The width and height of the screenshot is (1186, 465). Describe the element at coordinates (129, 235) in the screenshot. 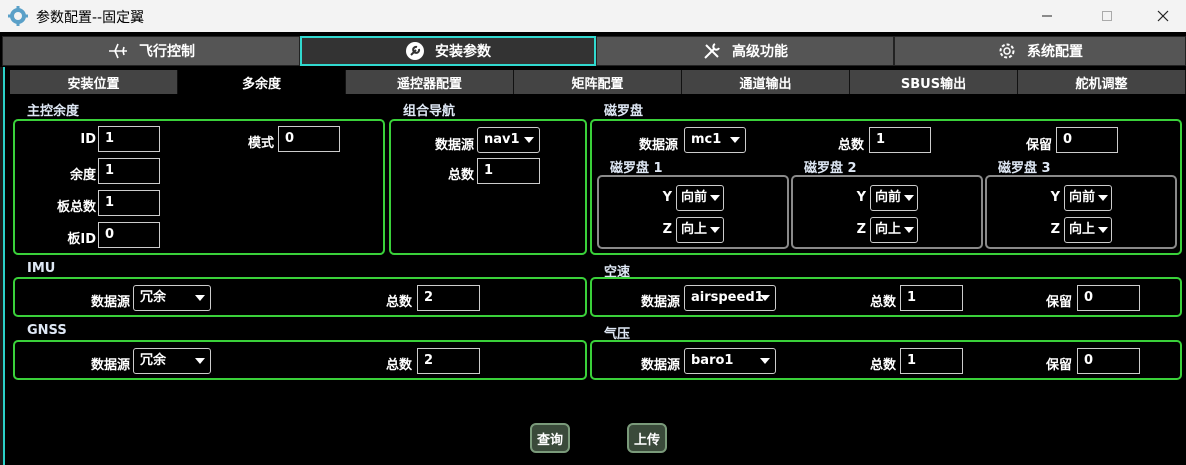

I see `board-id-field: 0` at that location.